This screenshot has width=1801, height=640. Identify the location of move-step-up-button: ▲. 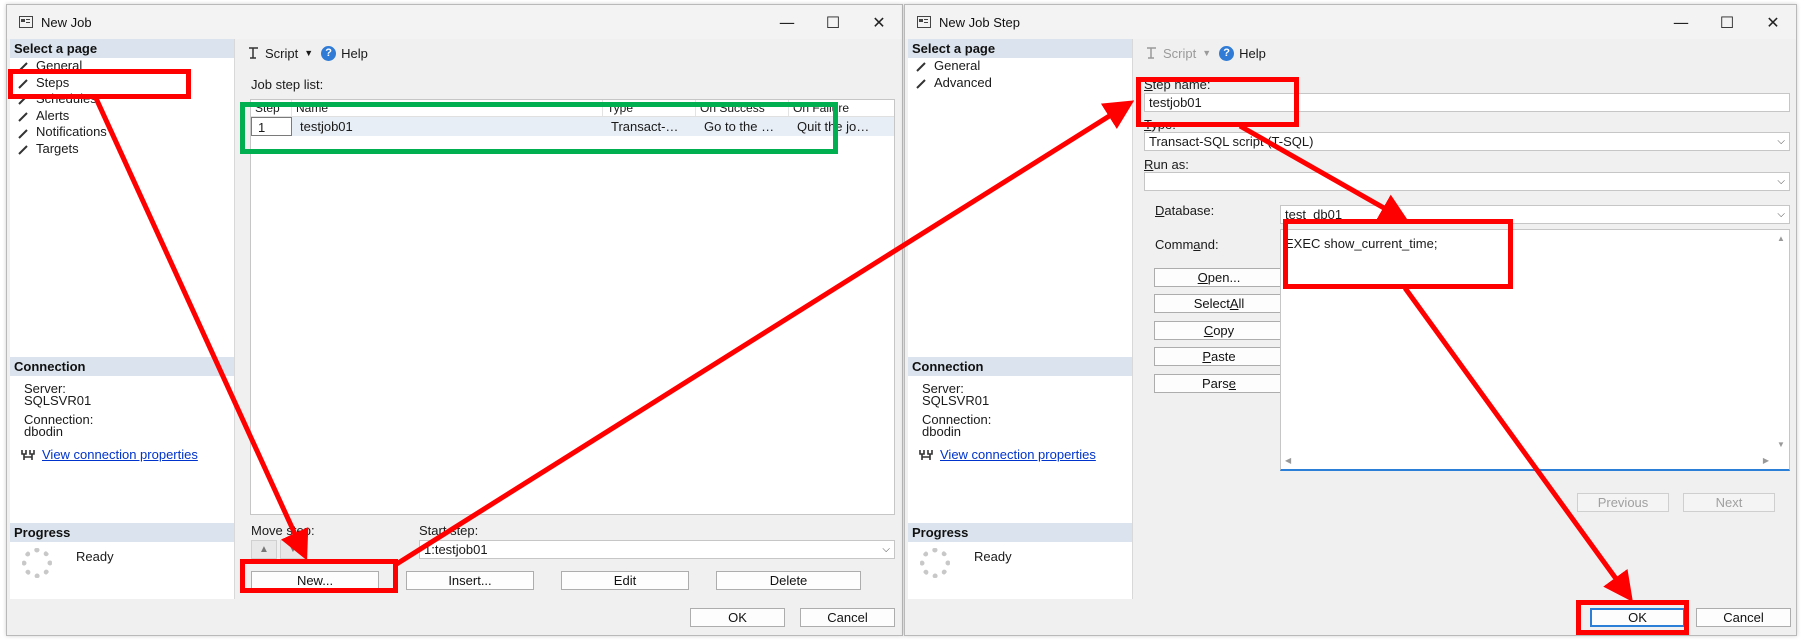
(264, 549).